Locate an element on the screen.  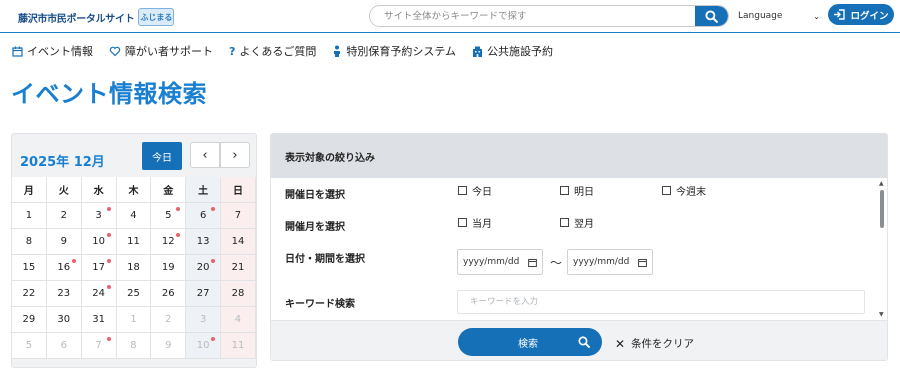
calendar-day-number: 20 is located at coordinates (203, 267).